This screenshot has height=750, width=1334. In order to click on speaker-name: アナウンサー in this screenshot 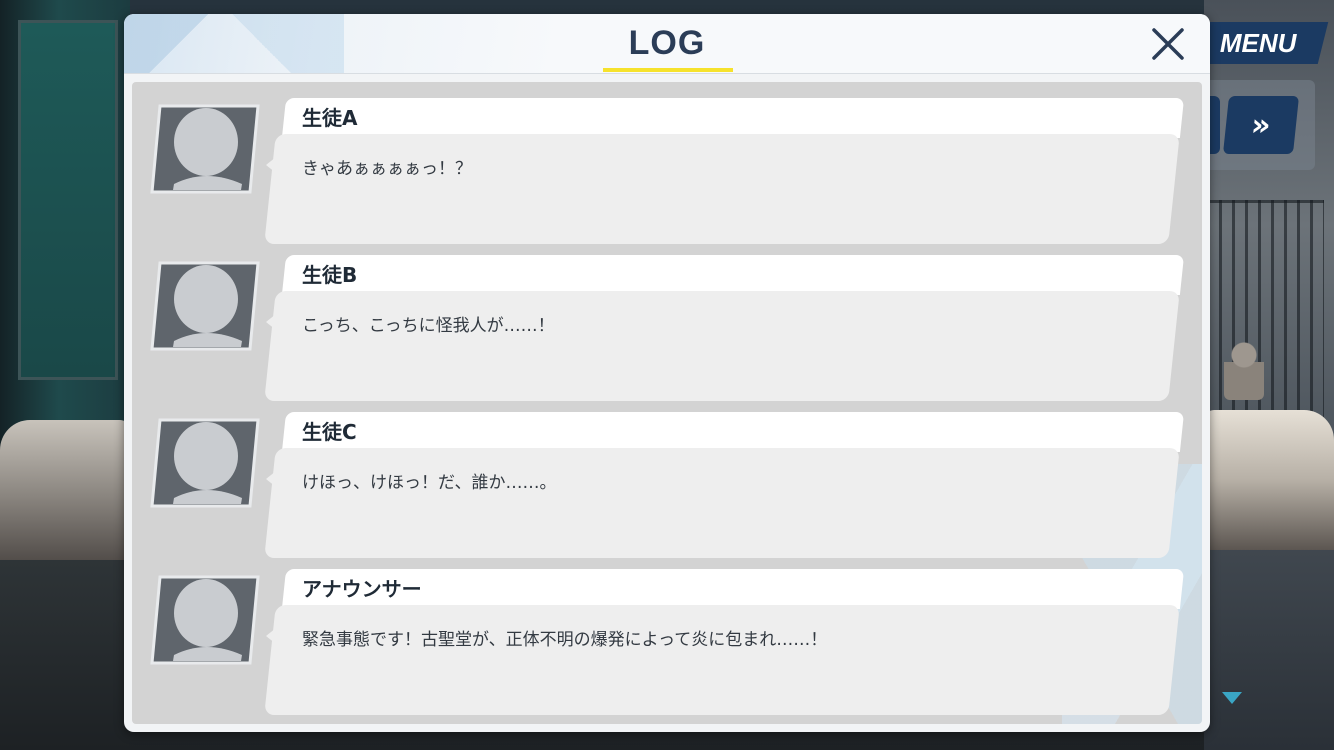, I will do `click(362, 589)`.